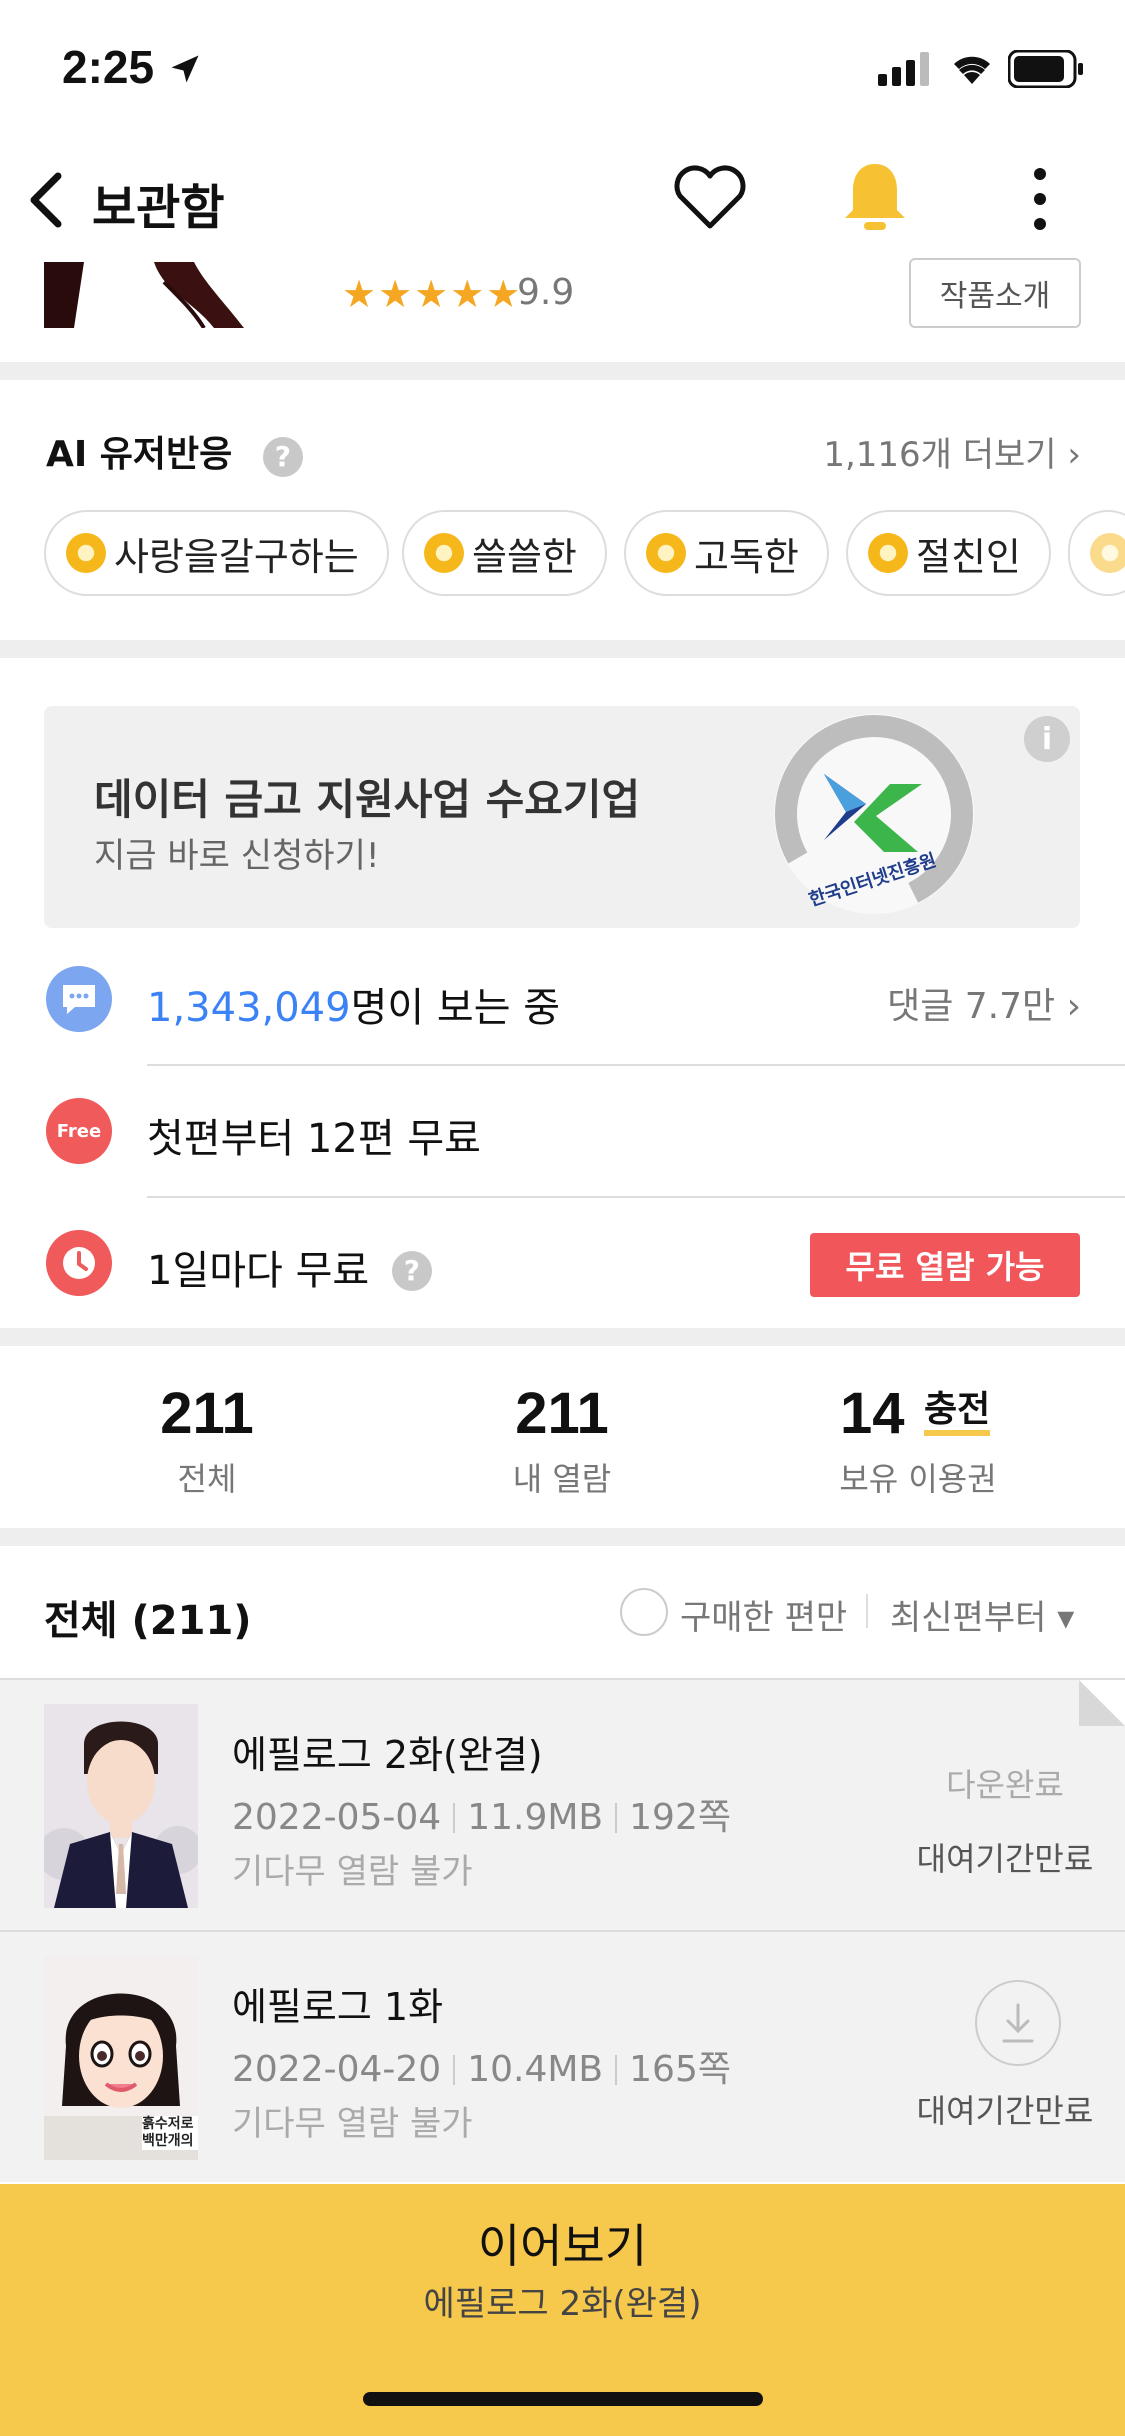 The image size is (1125, 2436). I want to click on banner-title: 데이터 금고 지원사업 수요기업, so click(367, 799).